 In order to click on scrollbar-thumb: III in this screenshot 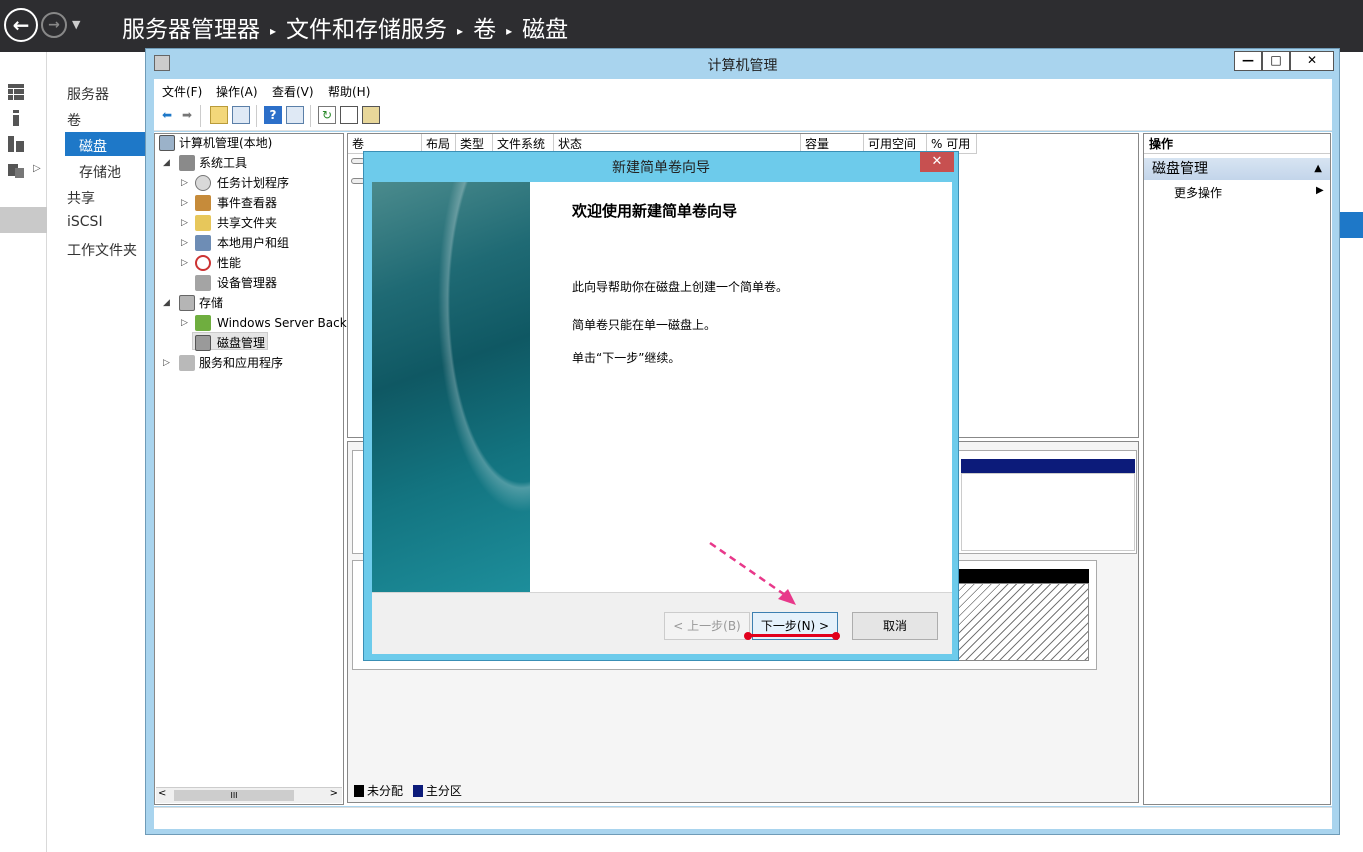, I will do `click(234, 795)`.